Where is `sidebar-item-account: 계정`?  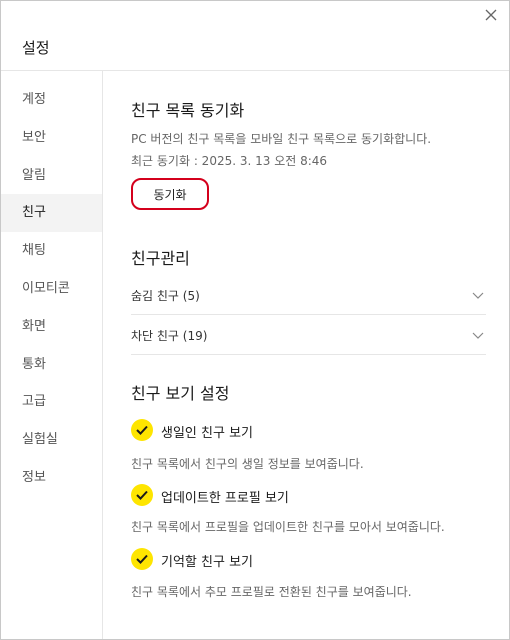 sidebar-item-account: 계정 is located at coordinates (51, 100).